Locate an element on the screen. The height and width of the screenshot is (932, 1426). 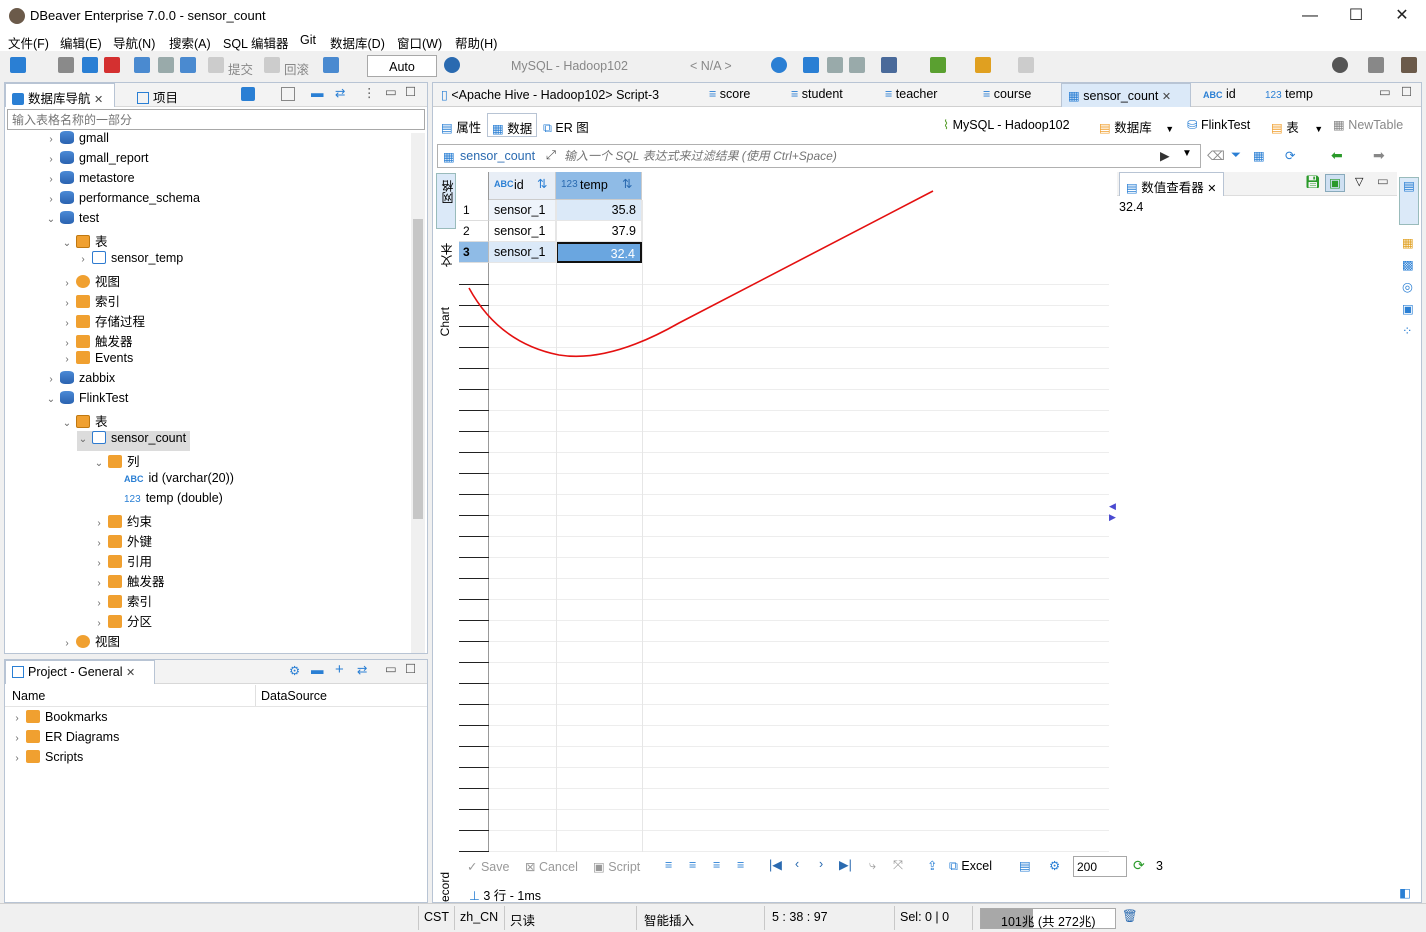
auto-save-icon: ▣ is located at coordinates (1335, 183).